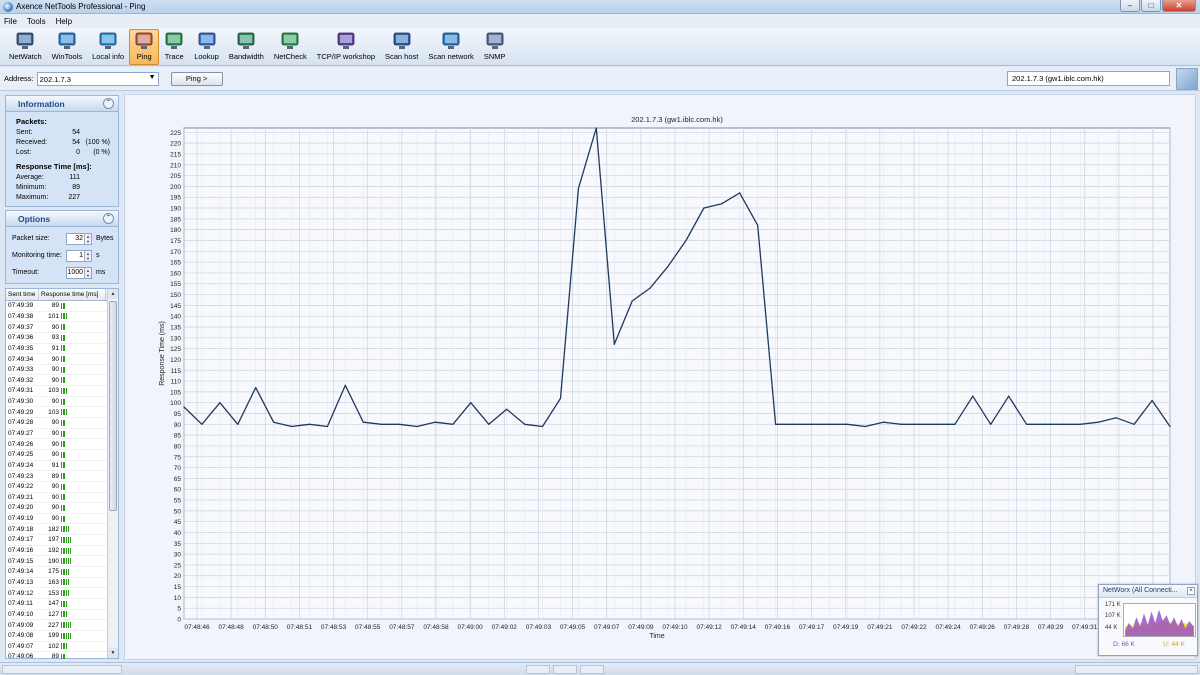  Describe the element at coordinates (56, 466) in the screenshot. I see `list-item: 07:49:24 91` at that location.